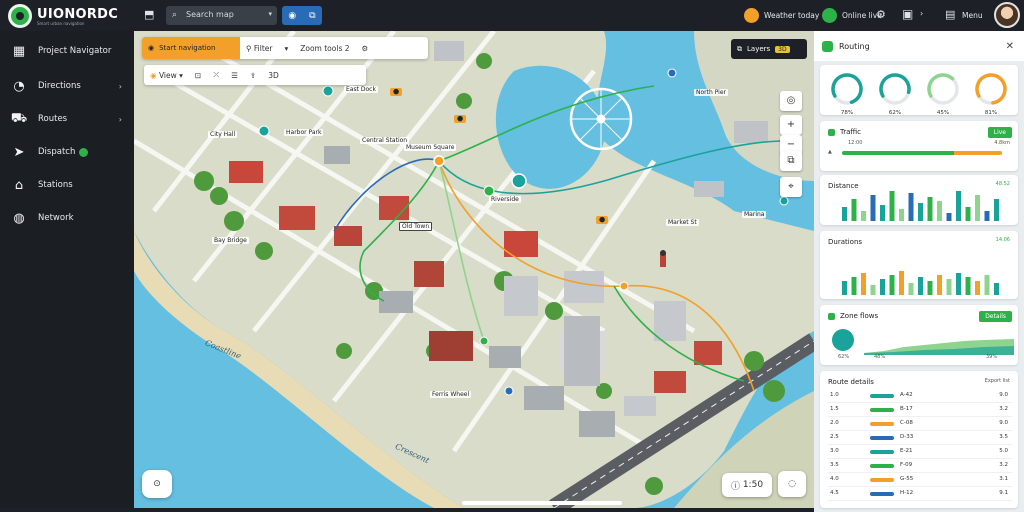 The image size is (1024, 512). What do you see at coordinates (57, 152) in the screenshot?
I see `sidebar-item-label: Dispatch` at bounding box center [57, 152].